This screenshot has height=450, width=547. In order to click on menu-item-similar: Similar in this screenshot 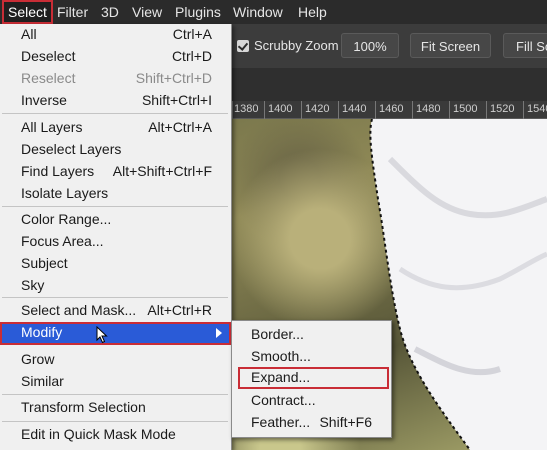, I will do `click(115, 382)`.